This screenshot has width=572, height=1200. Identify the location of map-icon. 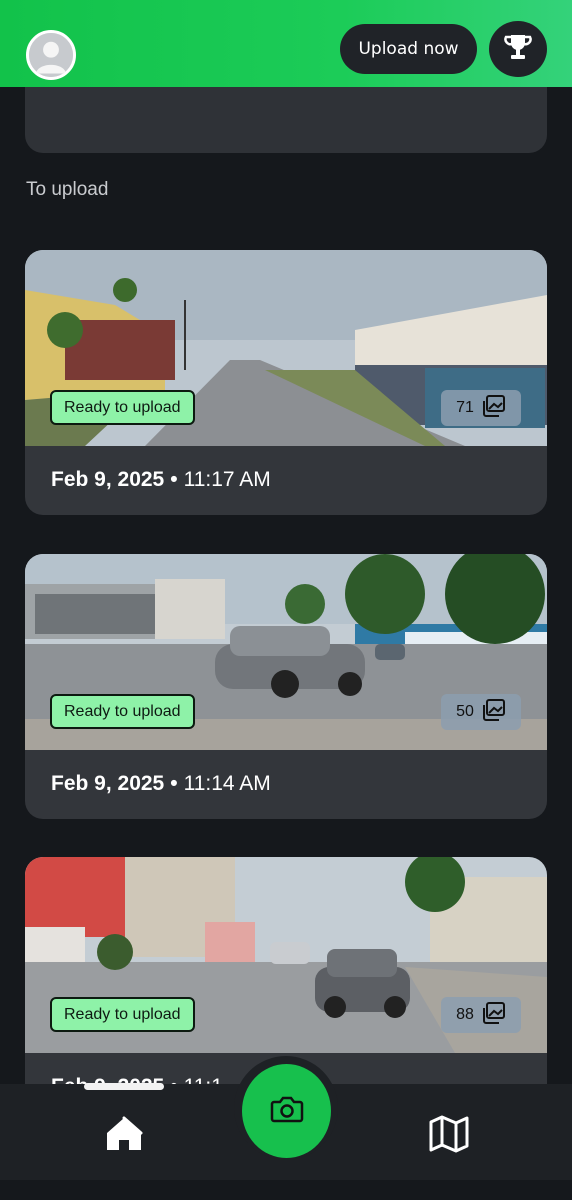
(449, 1134).